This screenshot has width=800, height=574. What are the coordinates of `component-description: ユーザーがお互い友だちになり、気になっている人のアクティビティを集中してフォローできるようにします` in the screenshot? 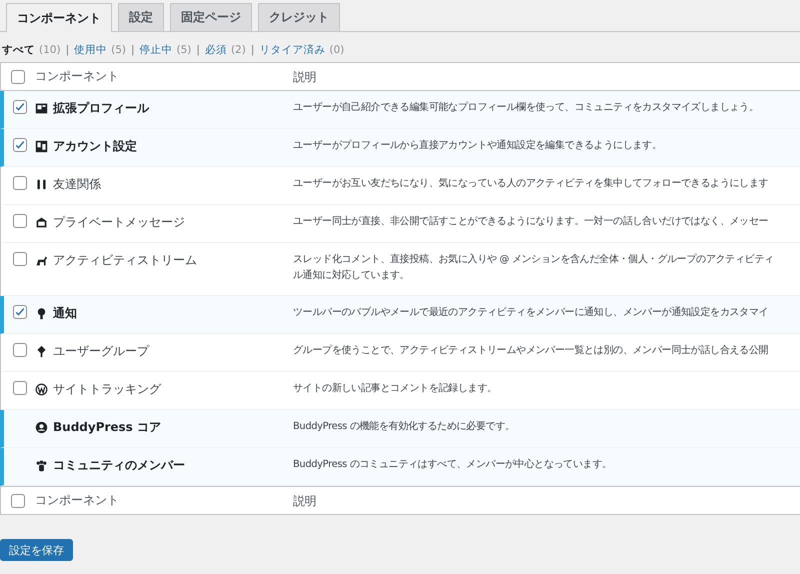 It's located at (530, 183).